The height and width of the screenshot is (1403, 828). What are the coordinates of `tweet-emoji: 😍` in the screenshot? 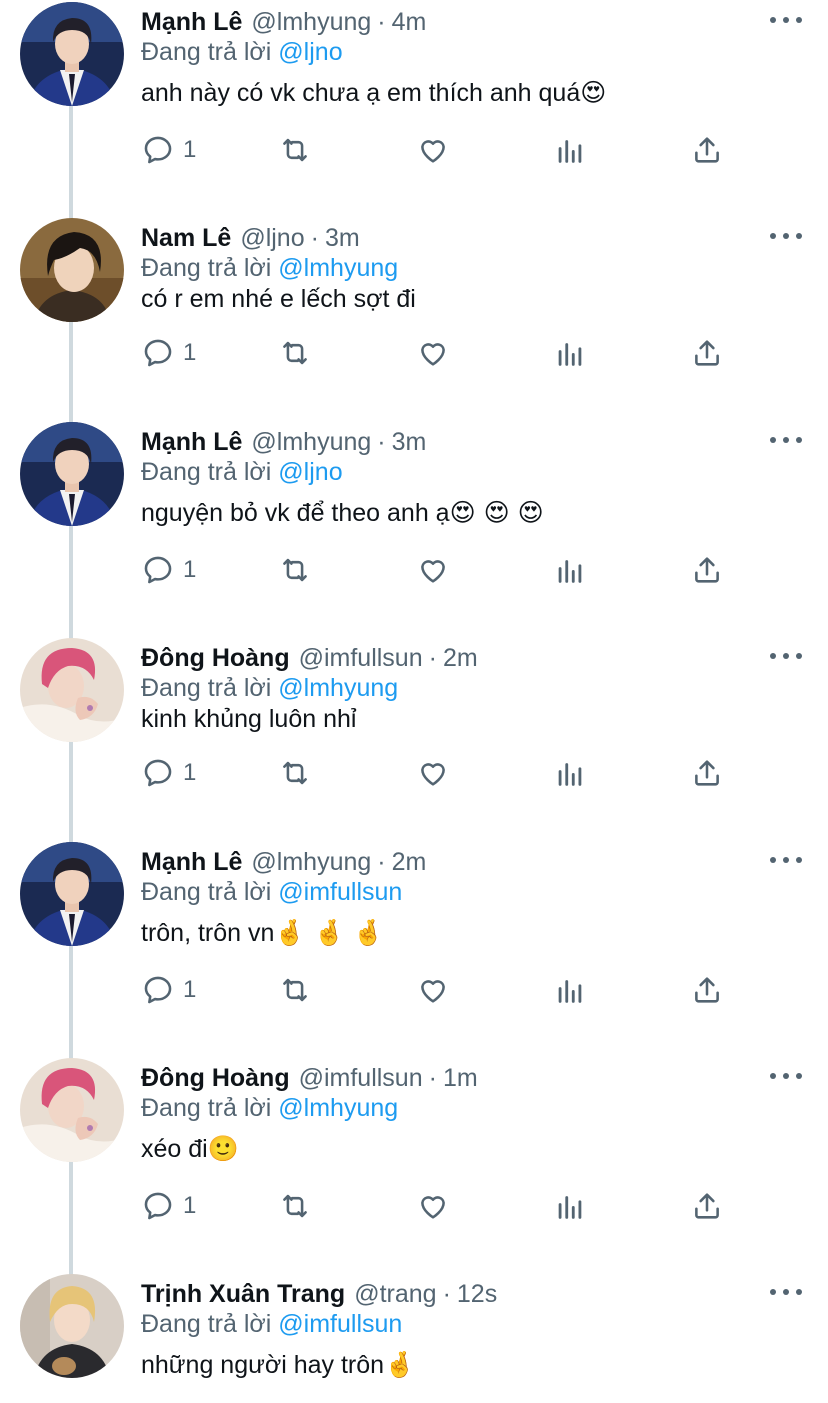 It's located at (593, 92).